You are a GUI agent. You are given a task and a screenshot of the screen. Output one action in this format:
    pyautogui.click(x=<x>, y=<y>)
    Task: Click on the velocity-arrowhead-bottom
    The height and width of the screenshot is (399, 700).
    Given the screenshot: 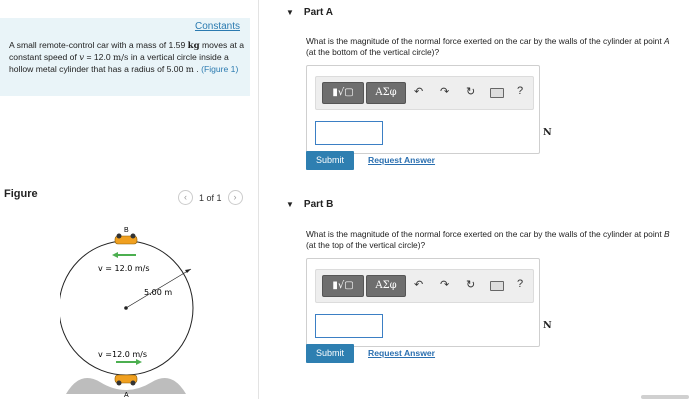 What is the action you would take?
    pyautogui.click(x=139, y=362)
    